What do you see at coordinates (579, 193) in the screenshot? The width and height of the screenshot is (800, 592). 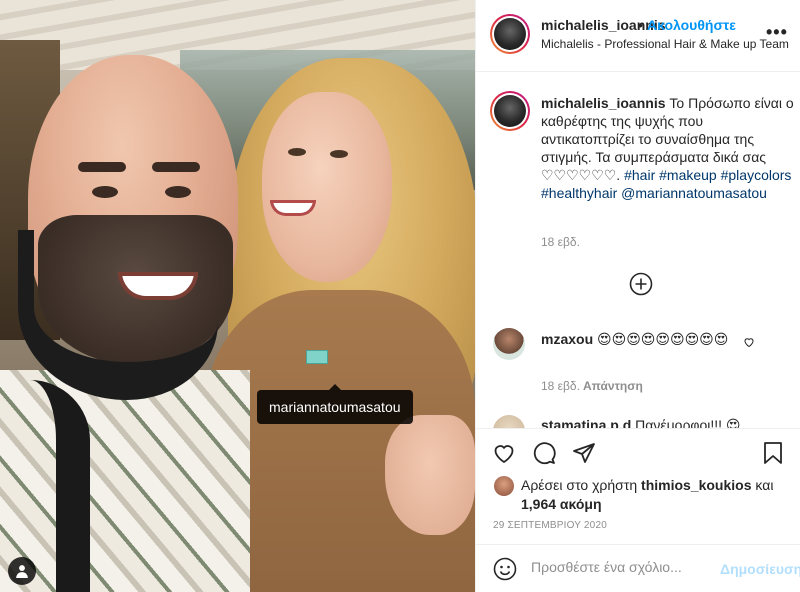 I see `hashtag-link: #healthyhair` at bounding box center [579, 193].